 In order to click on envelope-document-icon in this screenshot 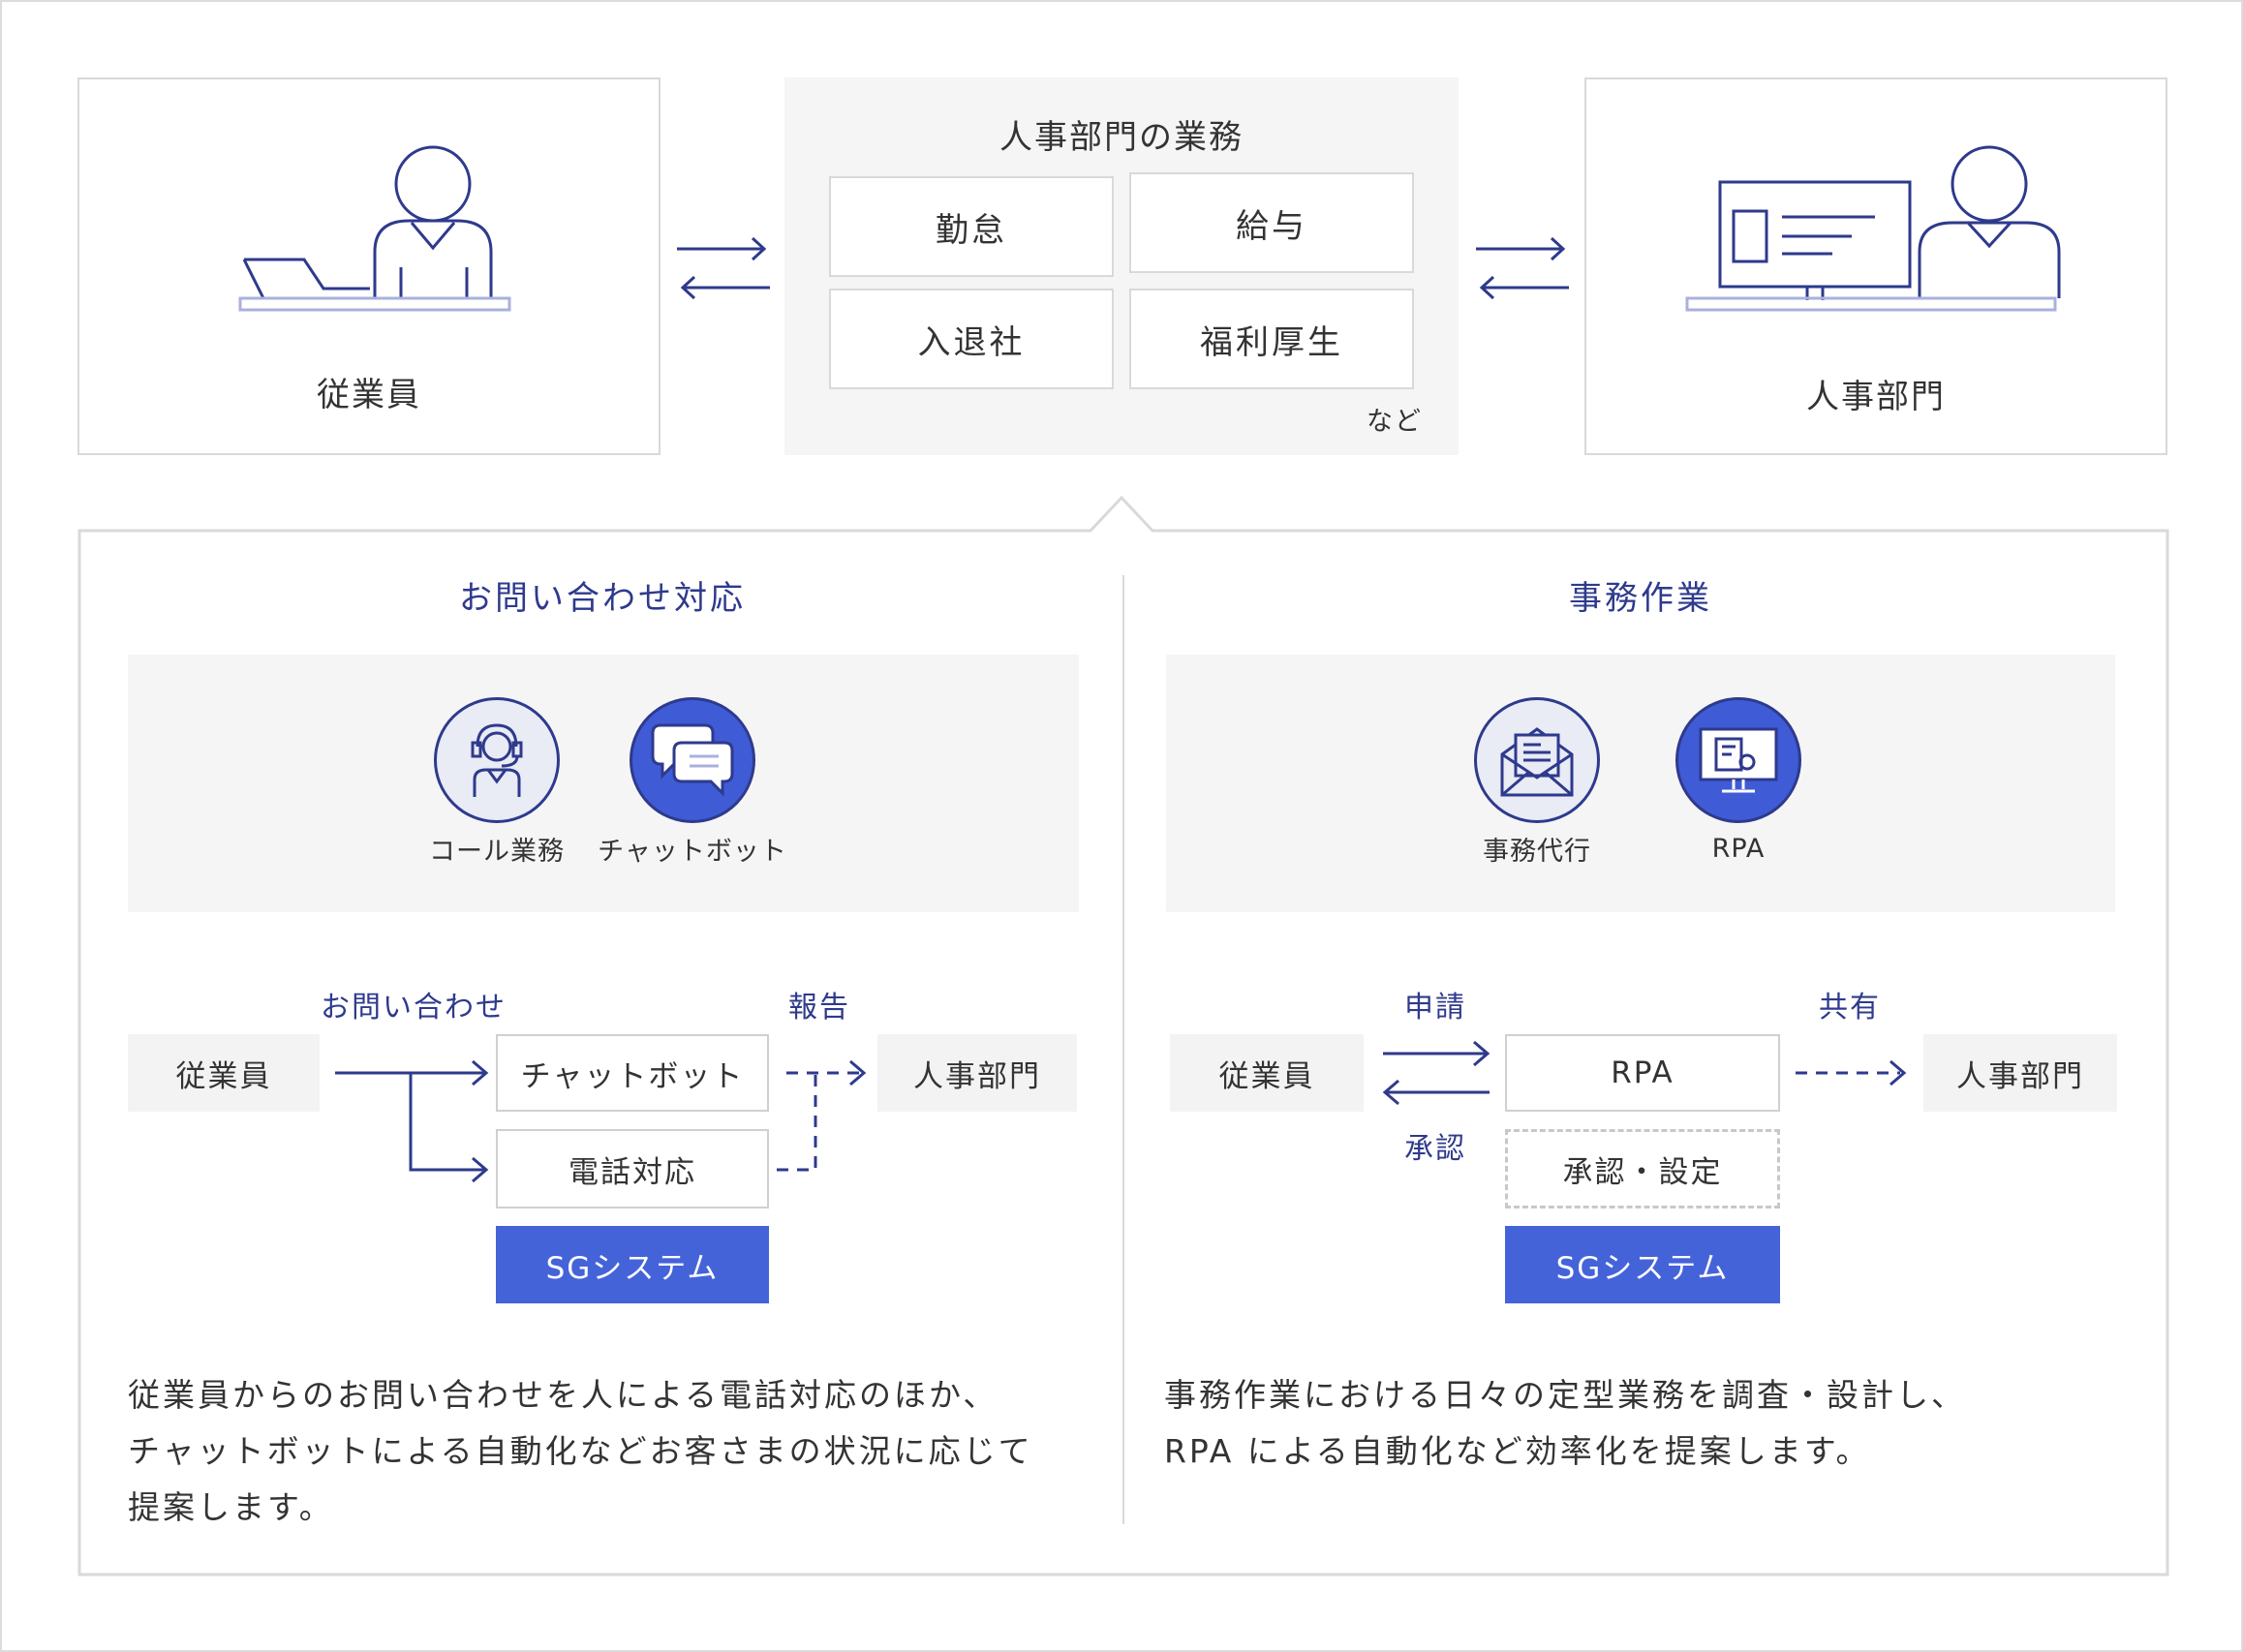, I will do `click(1537, 762)`.